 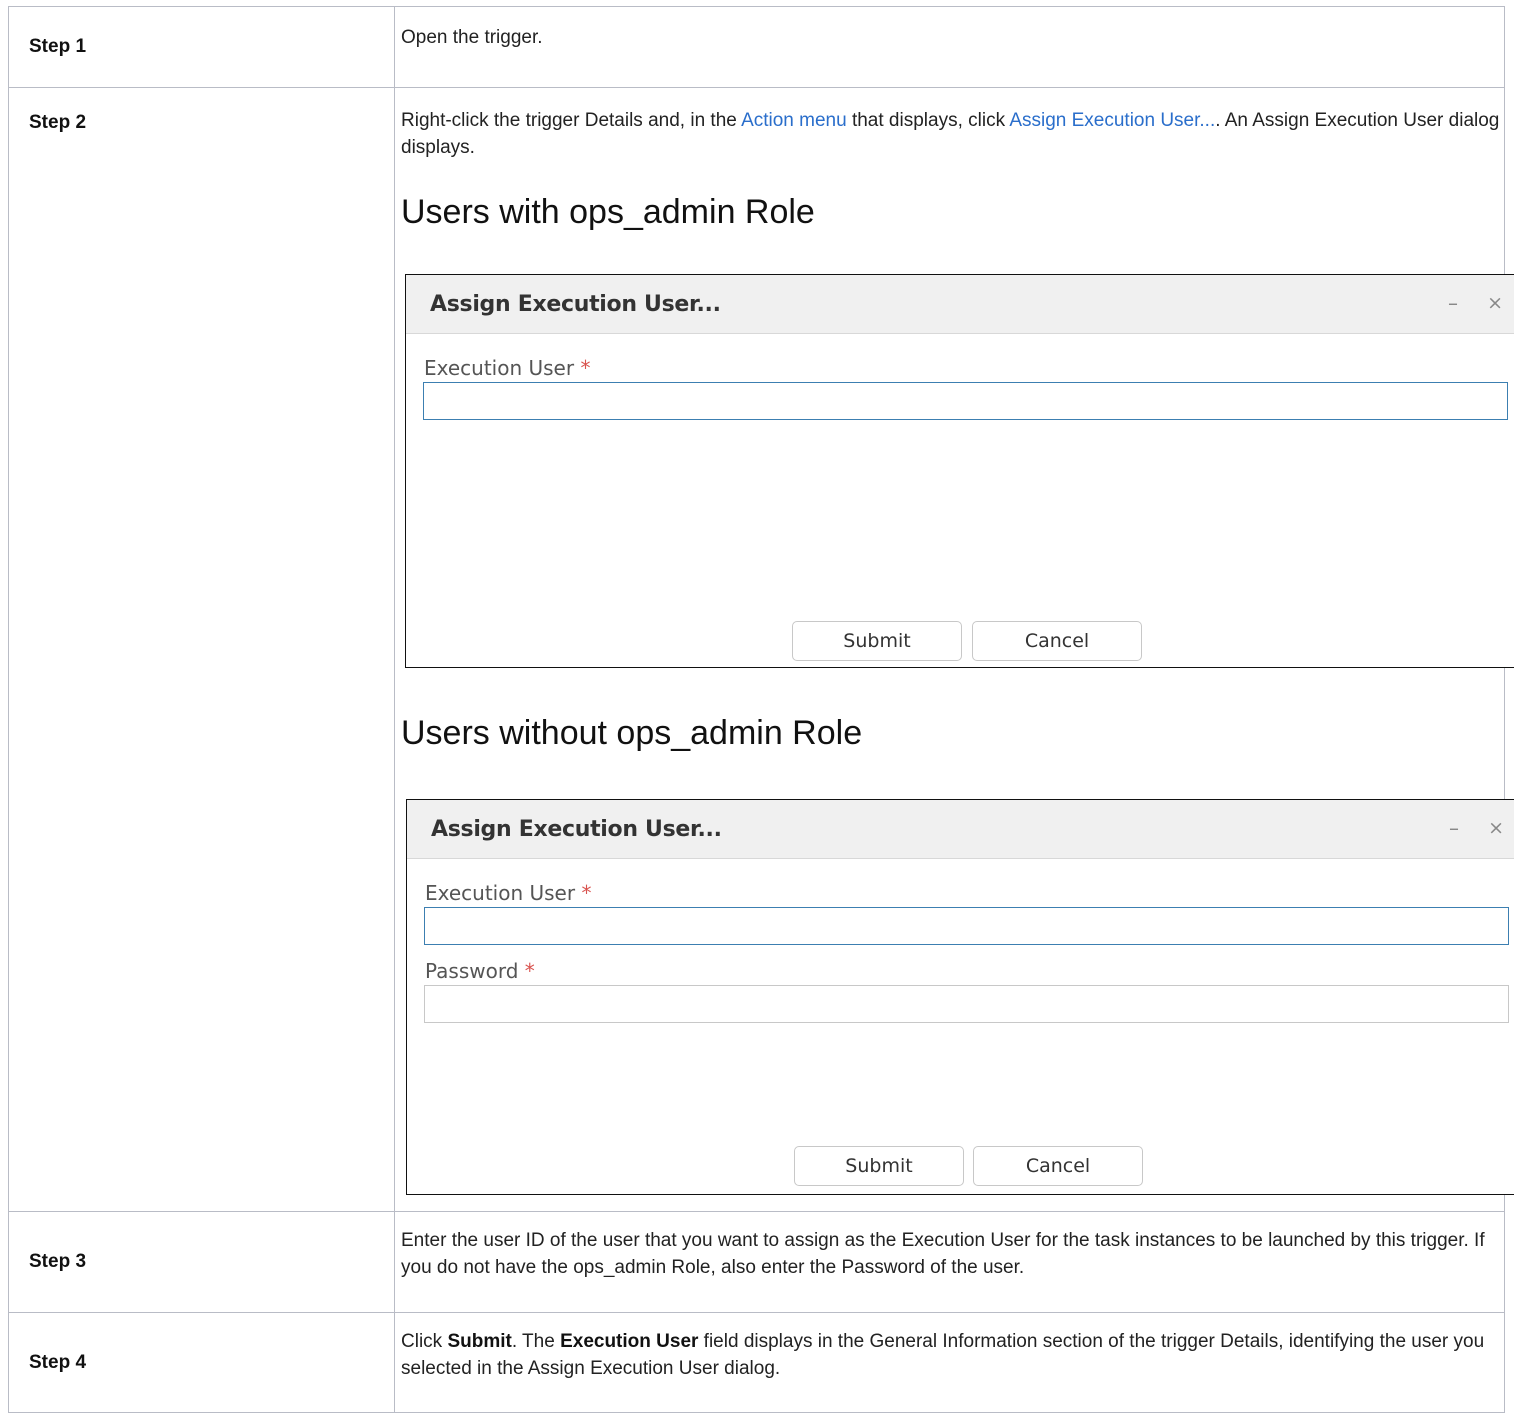 I want to click on heading-without-ops-admin: Users without ops_admin Role, so click(x=632, y=733).